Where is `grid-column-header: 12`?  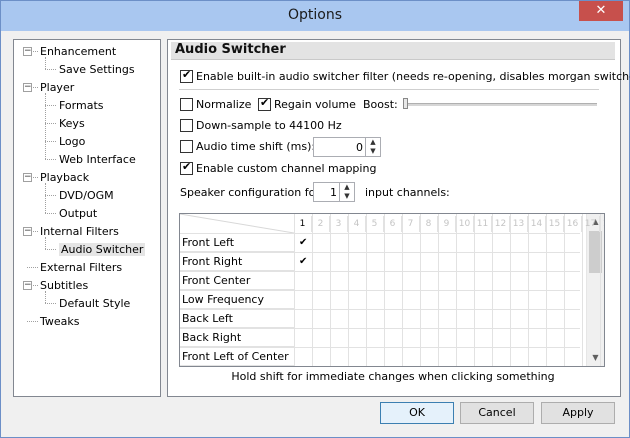 grid-column-header: 12 is located at coordinates (501, 224).